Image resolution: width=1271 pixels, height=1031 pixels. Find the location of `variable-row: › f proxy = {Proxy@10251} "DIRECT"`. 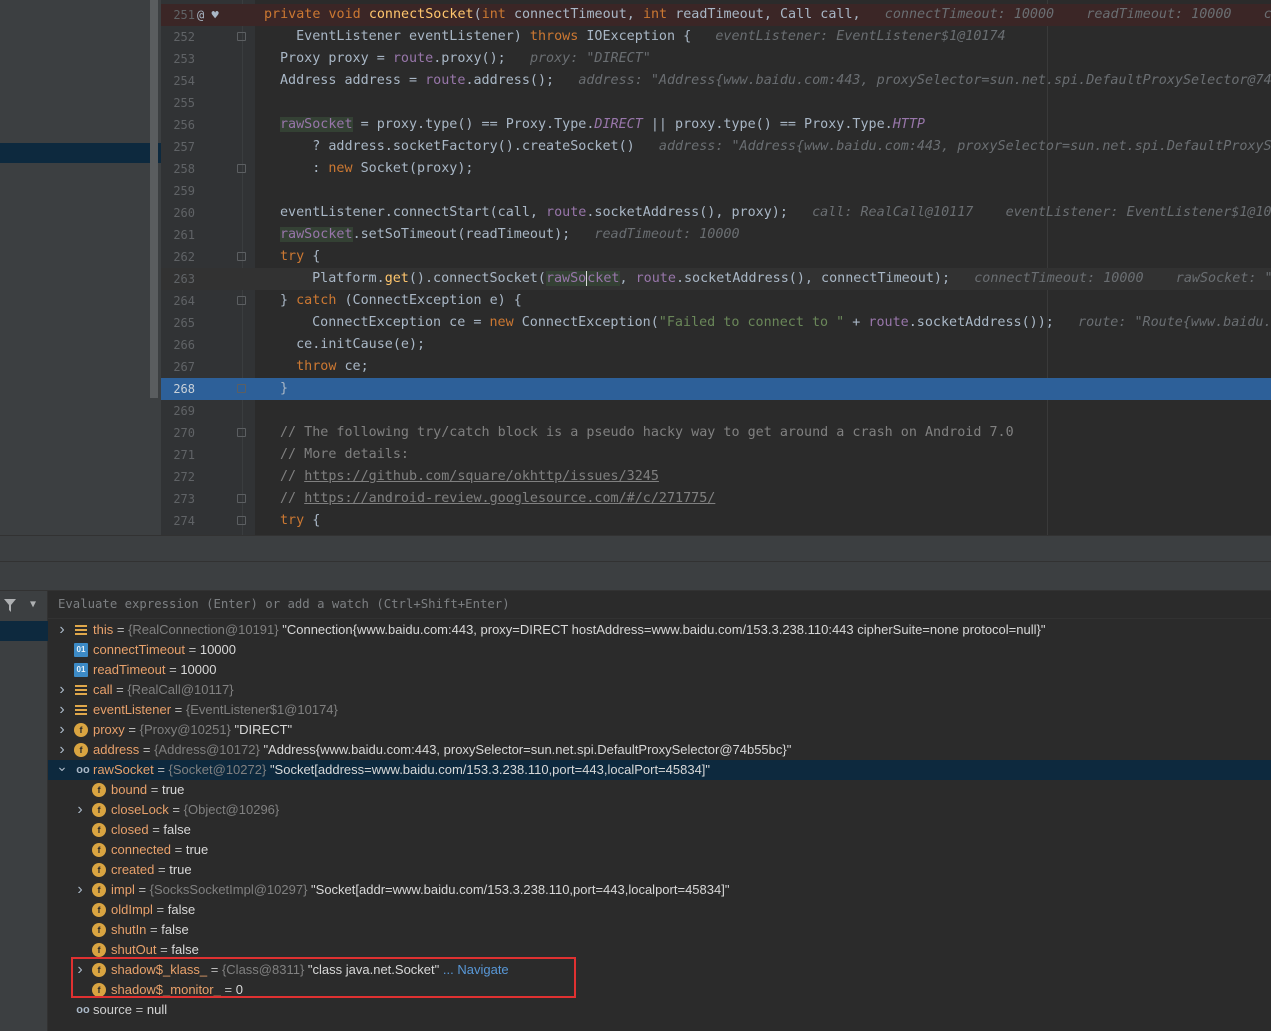

variable-row: › f proxy = {Proxy@10251} "DIRECT" is located at coordinates (659, 730).